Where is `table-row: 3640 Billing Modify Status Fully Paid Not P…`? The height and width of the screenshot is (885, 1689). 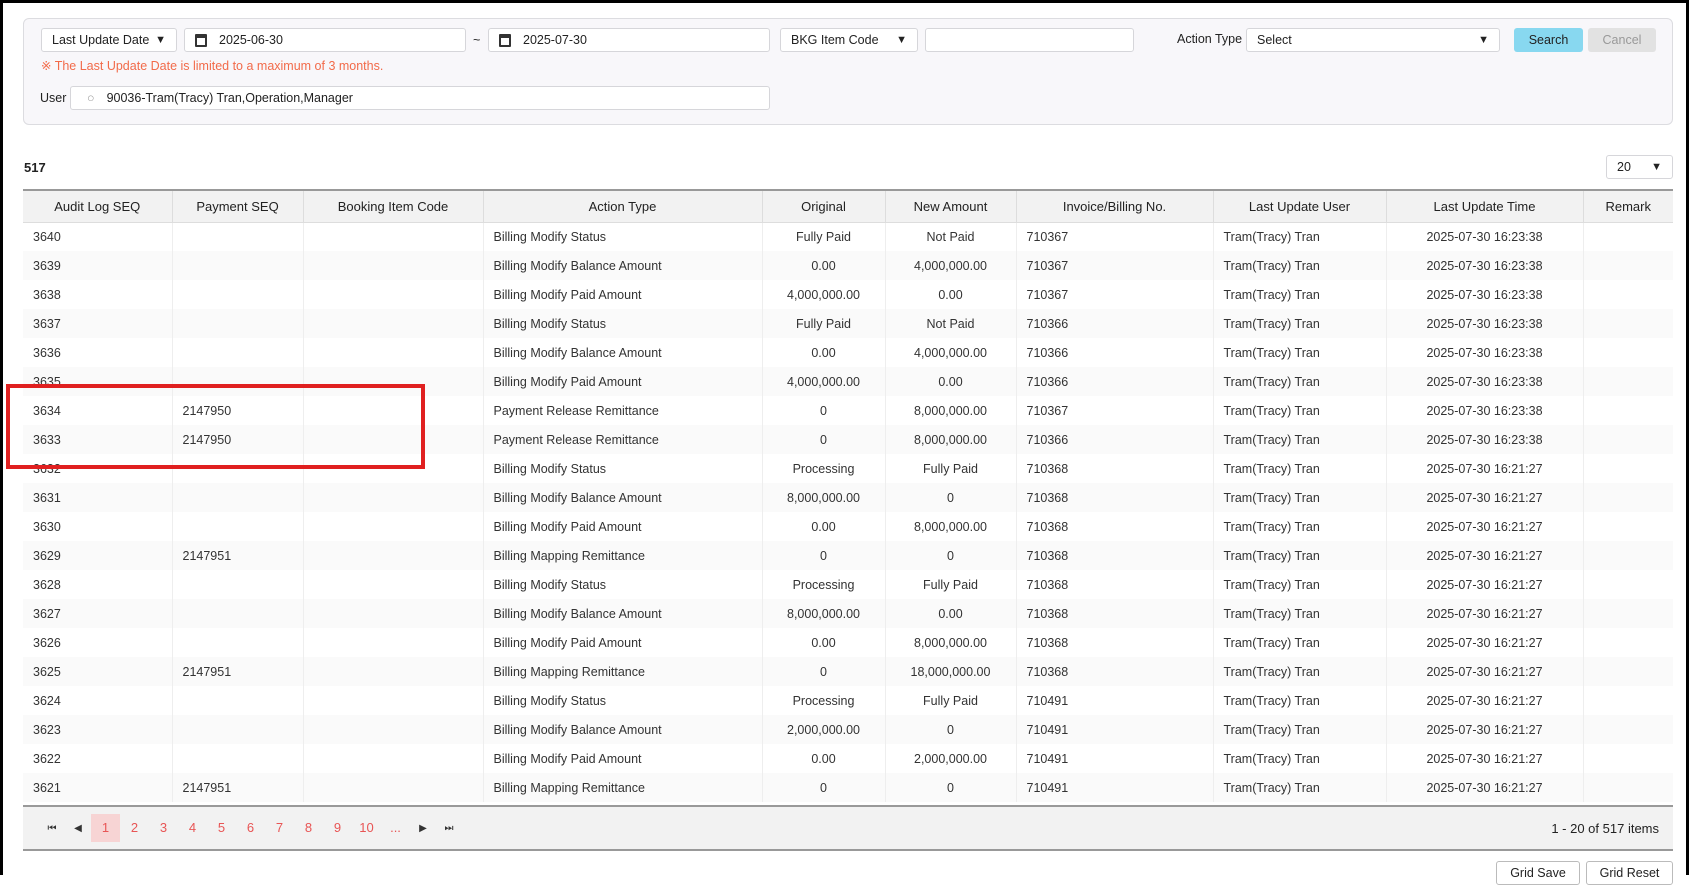 table-row: 3640 Billing Modify Status Fully Paid Not P… is located at coordinates (848, 236).